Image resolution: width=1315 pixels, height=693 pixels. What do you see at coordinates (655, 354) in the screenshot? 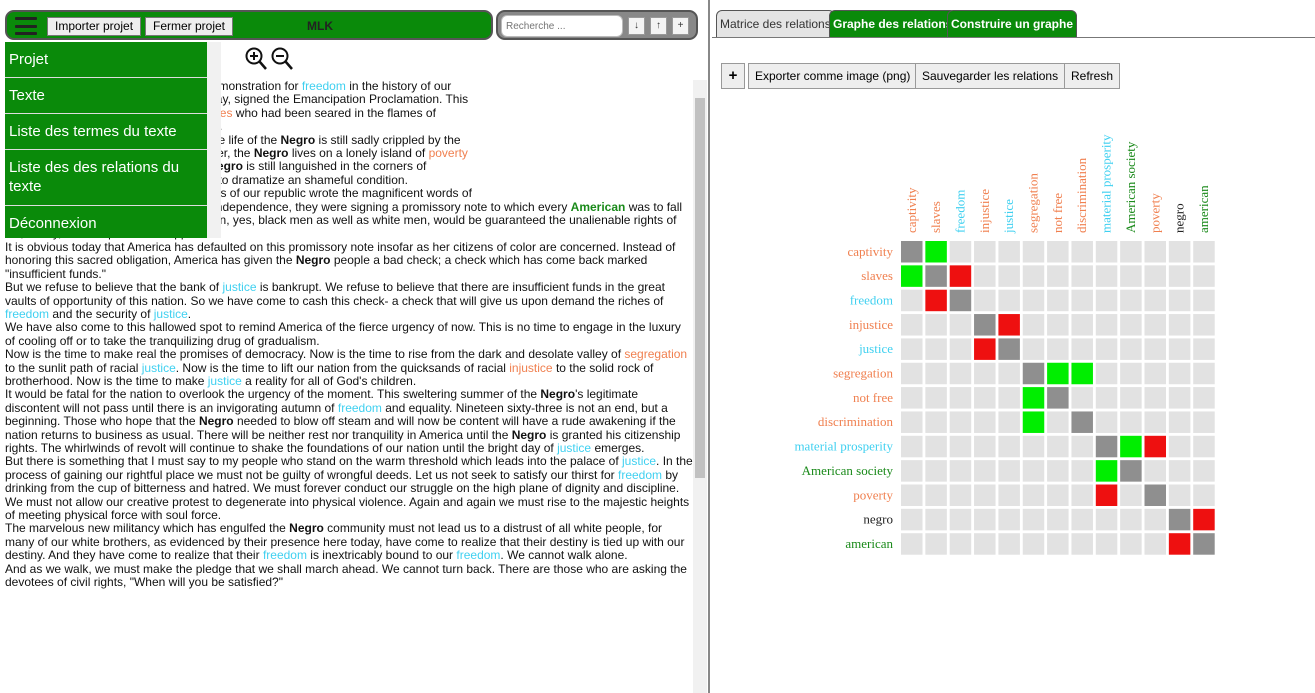
I see `highlighted-term: segregation` at bounding box center [655, 354].